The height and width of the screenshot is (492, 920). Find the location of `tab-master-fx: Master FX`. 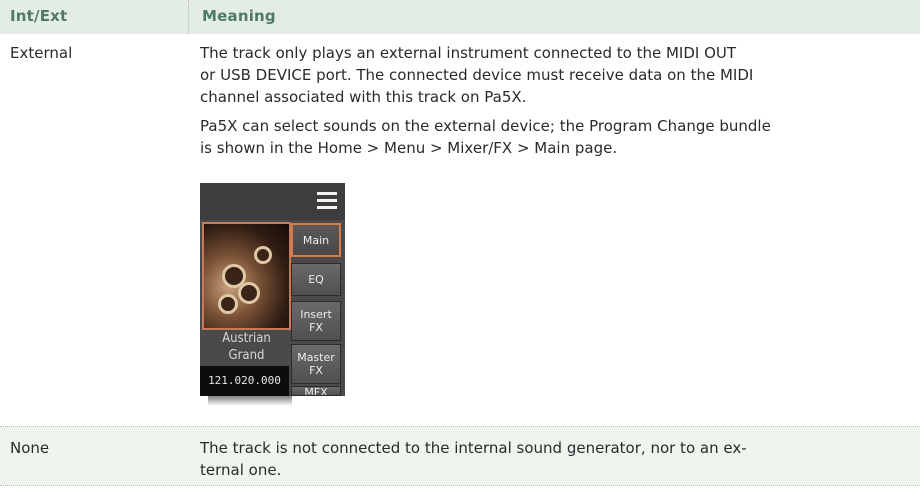

tab-master-fx: Master FX is located at coordinates (316, 364).